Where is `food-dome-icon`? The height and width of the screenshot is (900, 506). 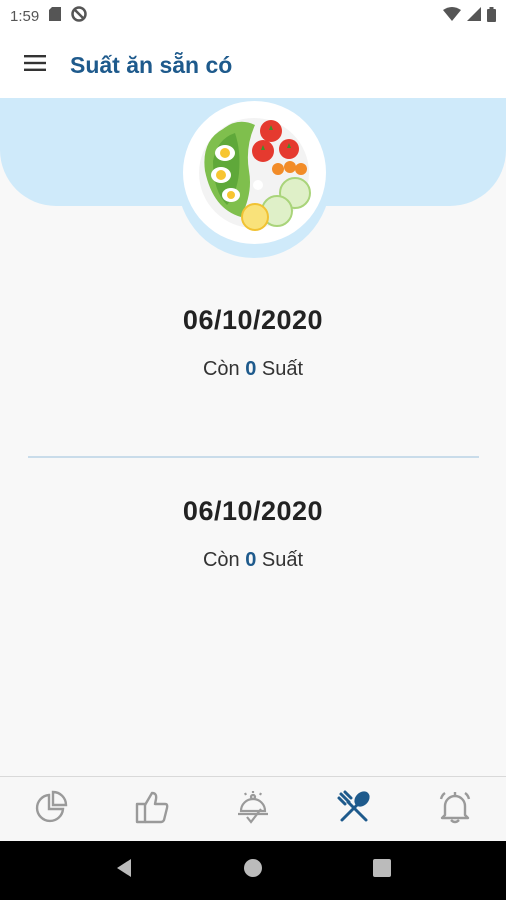
food-dome-icon is located at coordinates (253, 809).